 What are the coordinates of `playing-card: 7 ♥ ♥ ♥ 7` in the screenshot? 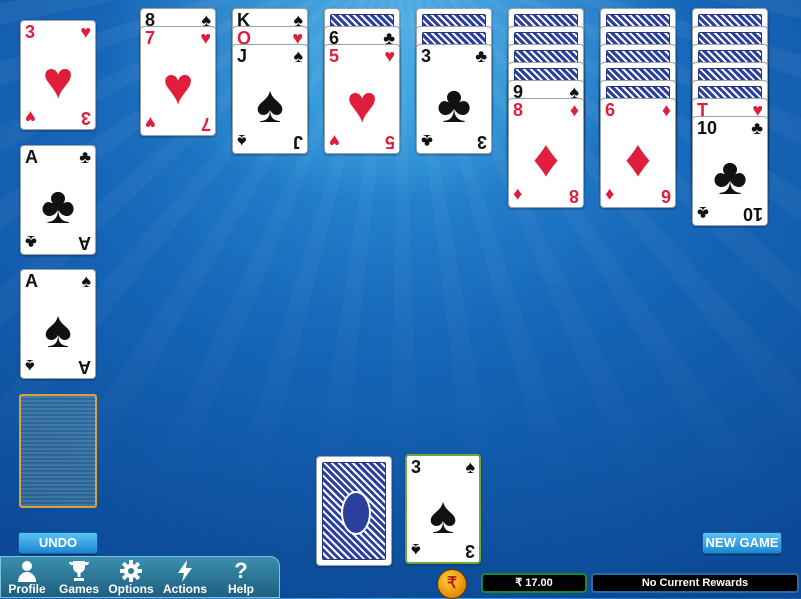 It's located at (178, 81).